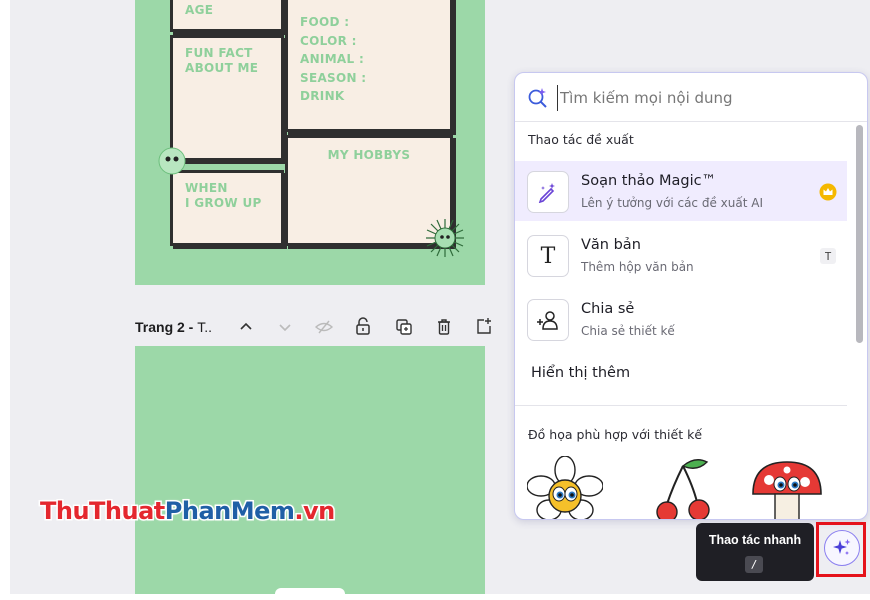  What do you see at coordinates (445, 238) in the screenshot?
I see `spiky-sun-sticker` at bounding box center [445, 238].